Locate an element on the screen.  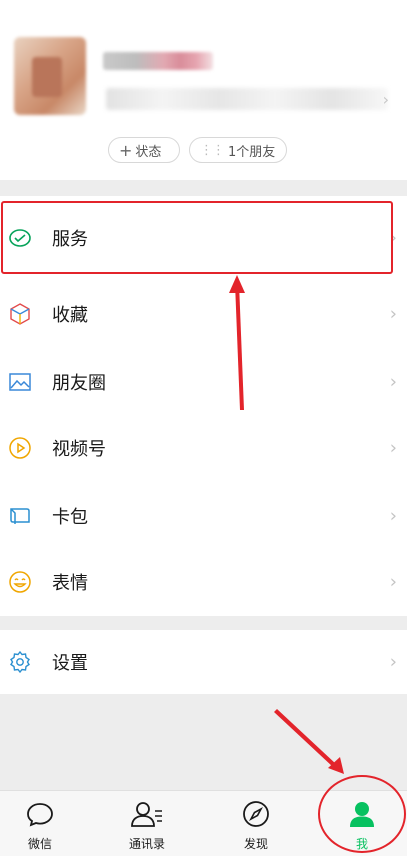
menu-item-label: 朋友圈 is located at coordinates (79, 383).